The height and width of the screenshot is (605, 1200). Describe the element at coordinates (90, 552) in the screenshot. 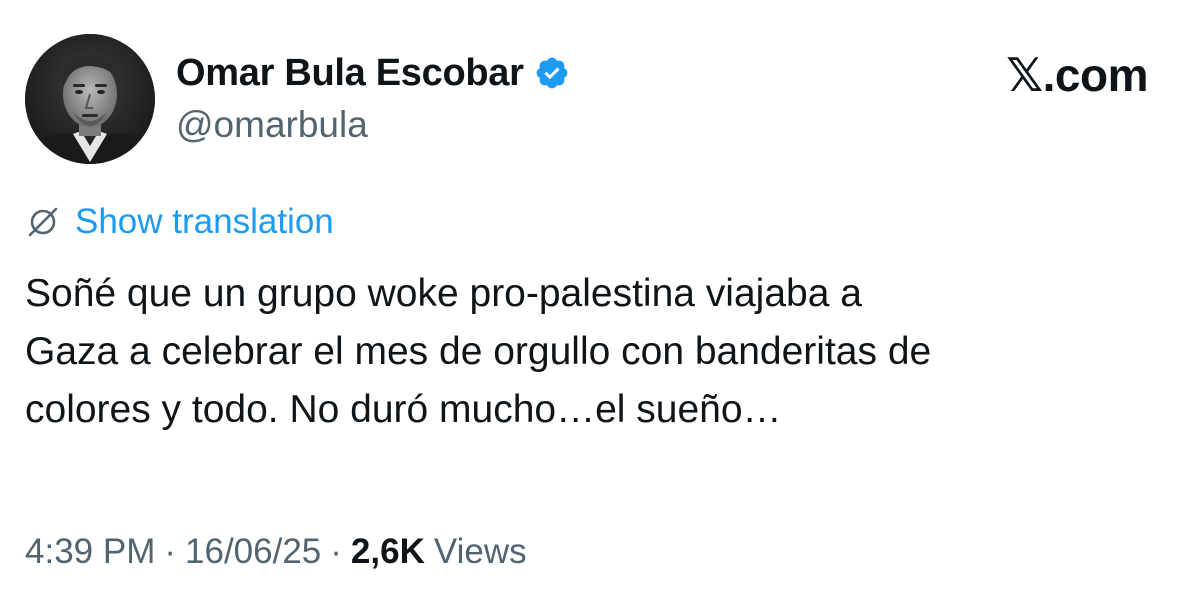

I see `tweet-time: 4:39 PM` at that location.